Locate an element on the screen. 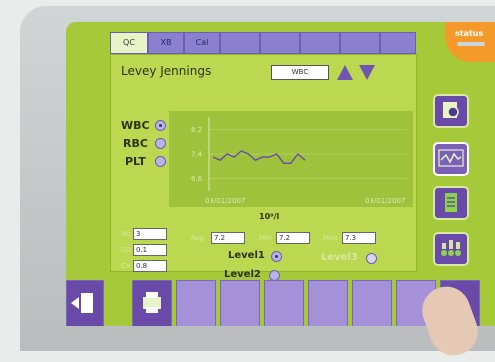 The image size is (495, 362). print-button is located at coordinates (152, 303).